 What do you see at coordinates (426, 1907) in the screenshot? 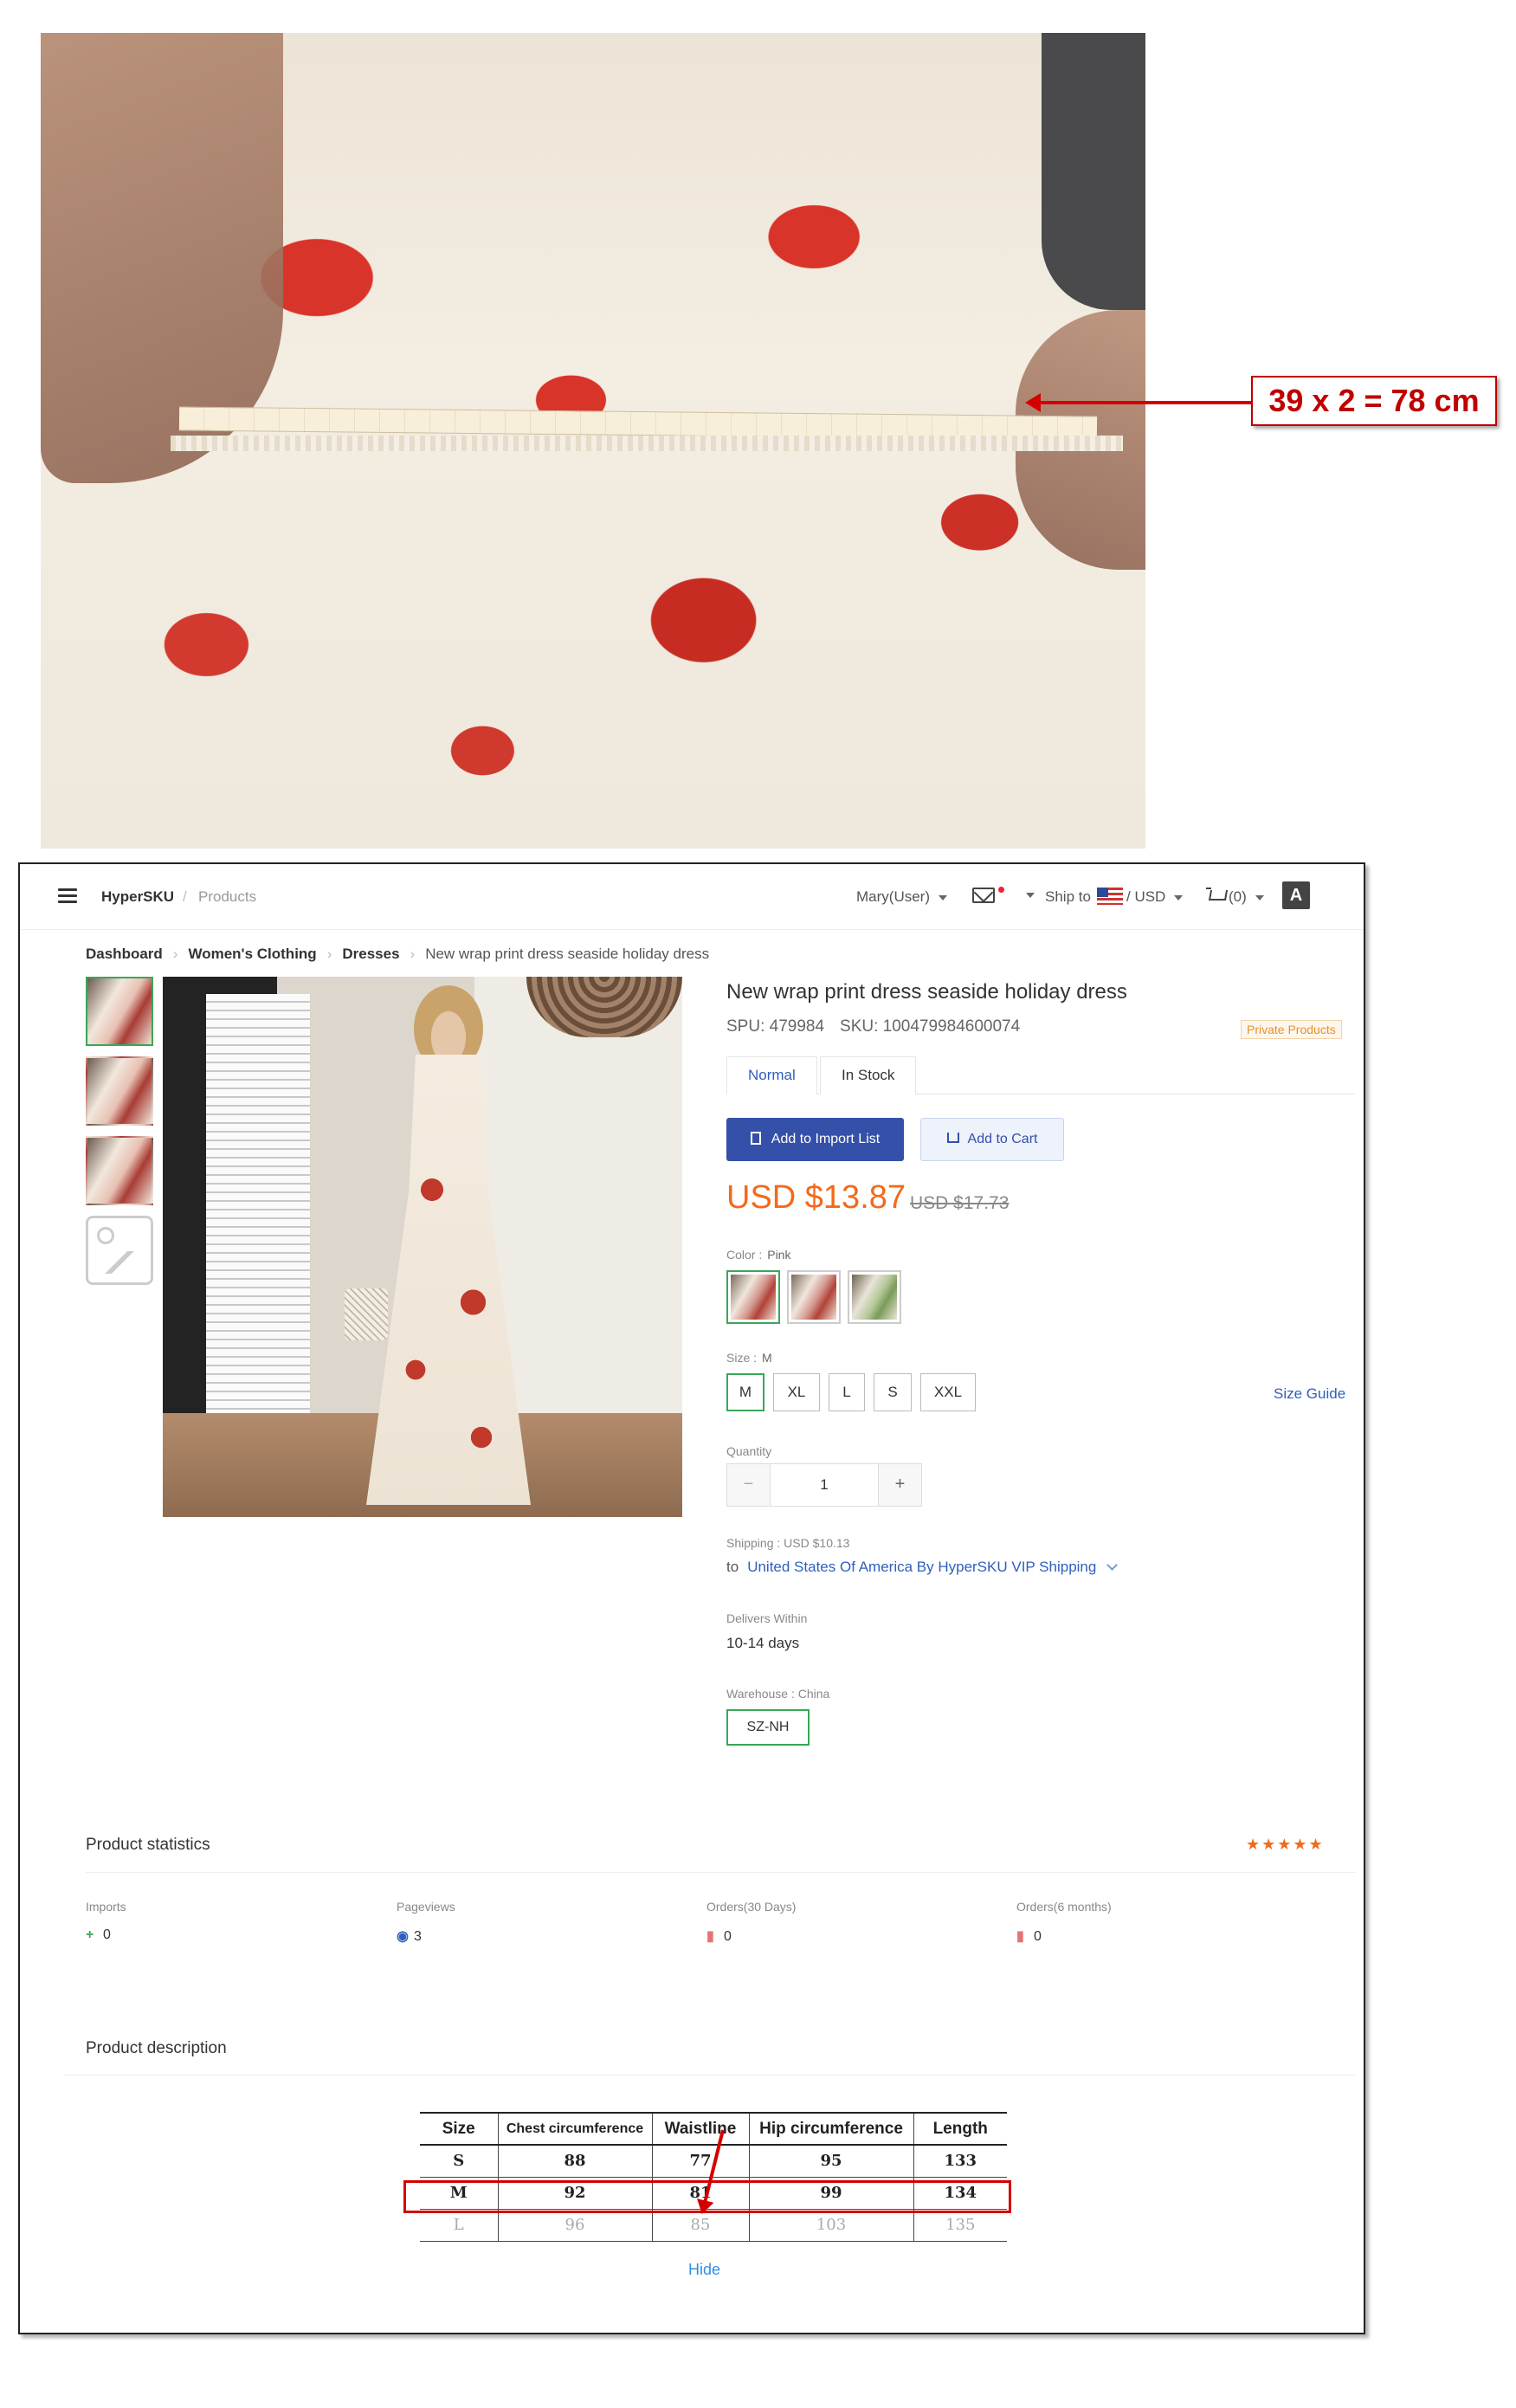
I see `stat-label: Pageviews` at bounding box center [426, 1907].